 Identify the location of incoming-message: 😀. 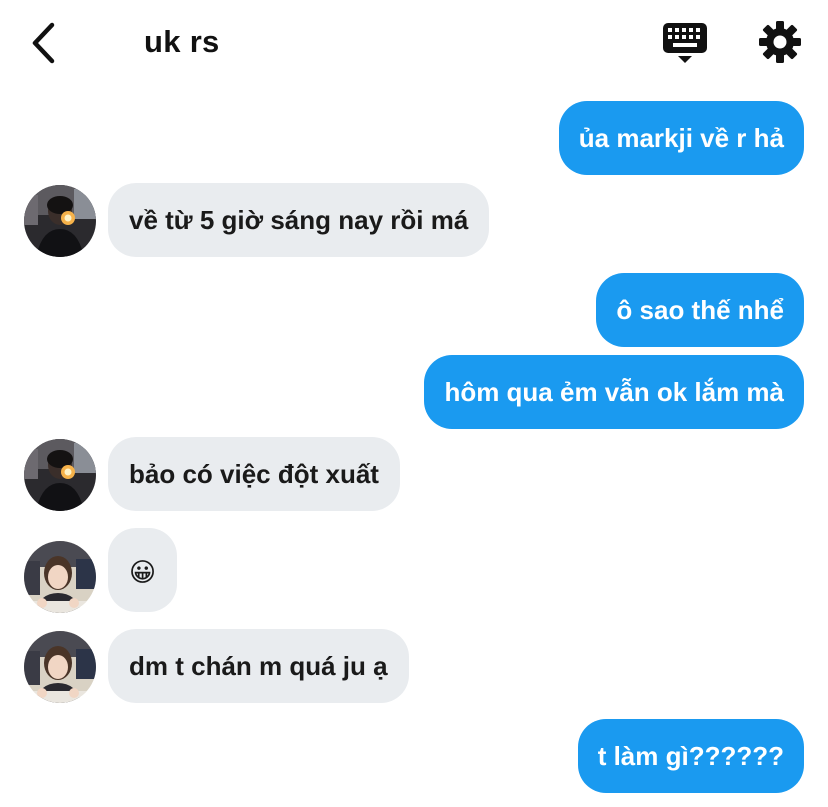
(143, 570).